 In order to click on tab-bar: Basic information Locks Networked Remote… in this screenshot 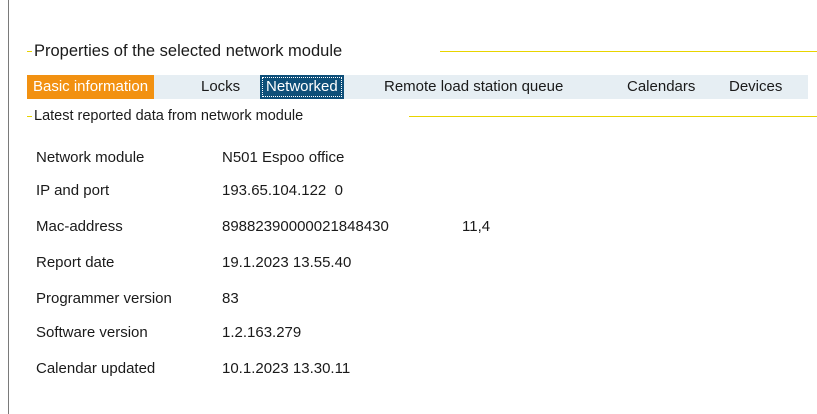, I will do `click(417, 87)`.